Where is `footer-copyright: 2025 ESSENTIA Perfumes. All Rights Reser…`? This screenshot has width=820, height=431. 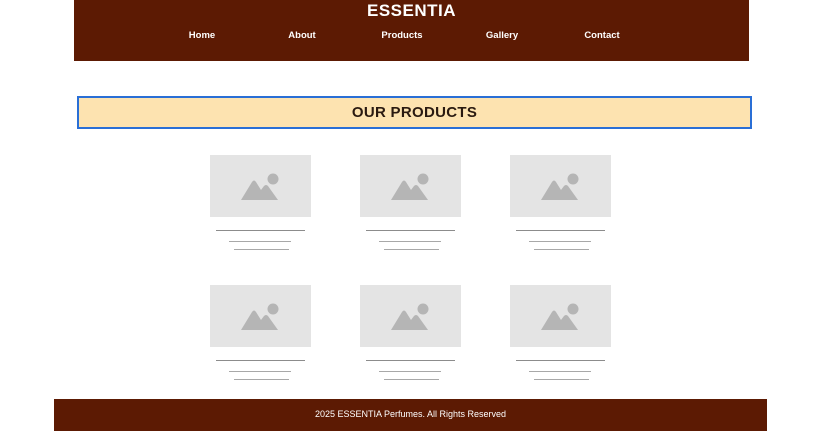
footer-copyright: 2025 ESSENTIA Perfumes. All Rights Reser… is located at coordinates (410, 414).